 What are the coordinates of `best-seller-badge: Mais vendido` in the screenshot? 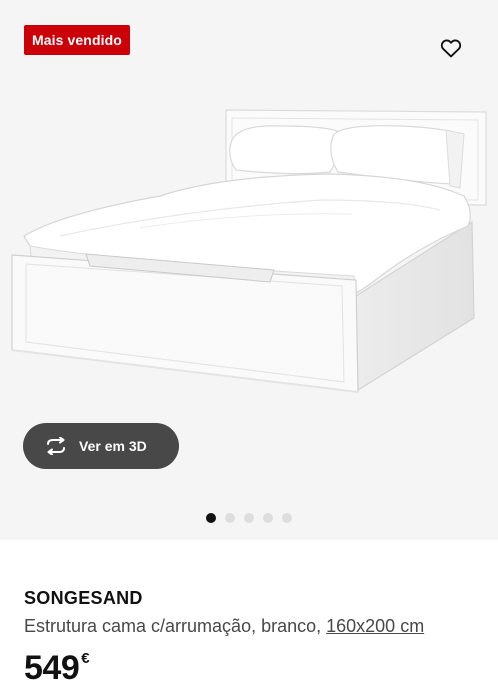 It's located at (77, 40).